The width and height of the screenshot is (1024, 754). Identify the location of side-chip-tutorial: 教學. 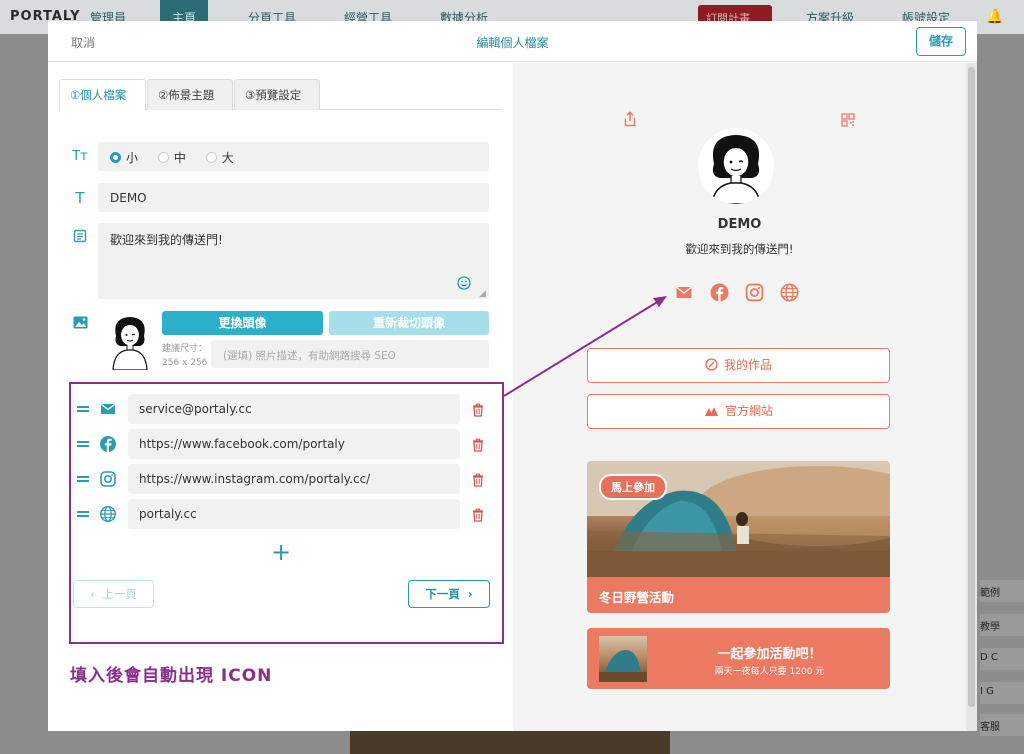
(1002, 625).